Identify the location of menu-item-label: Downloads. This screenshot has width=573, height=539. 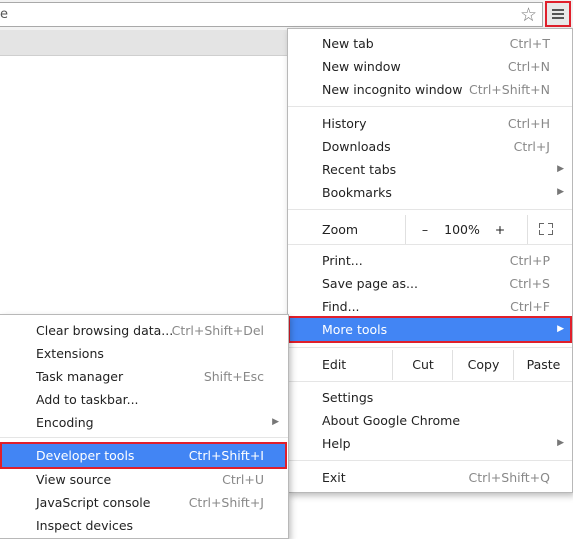
(356, 146).